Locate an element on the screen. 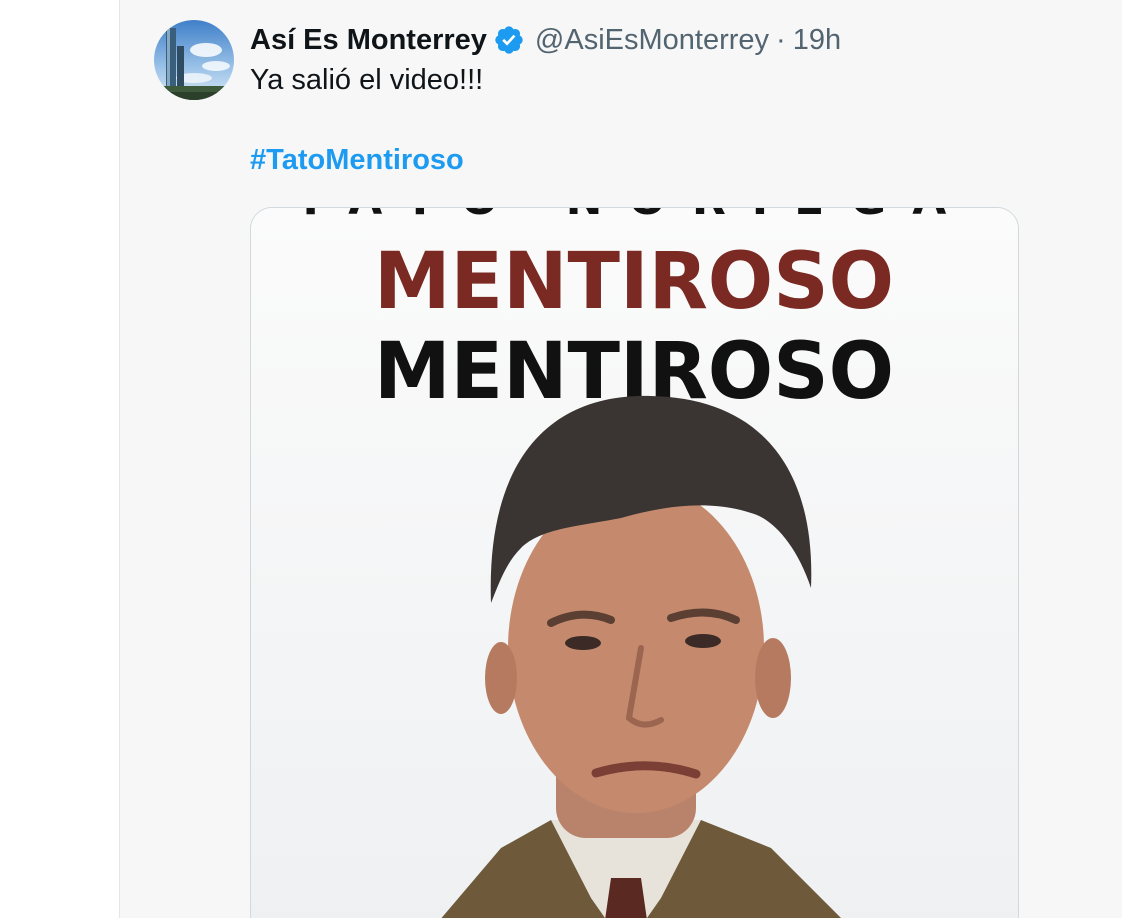  avatar-image is located at coordinates (194, 60).